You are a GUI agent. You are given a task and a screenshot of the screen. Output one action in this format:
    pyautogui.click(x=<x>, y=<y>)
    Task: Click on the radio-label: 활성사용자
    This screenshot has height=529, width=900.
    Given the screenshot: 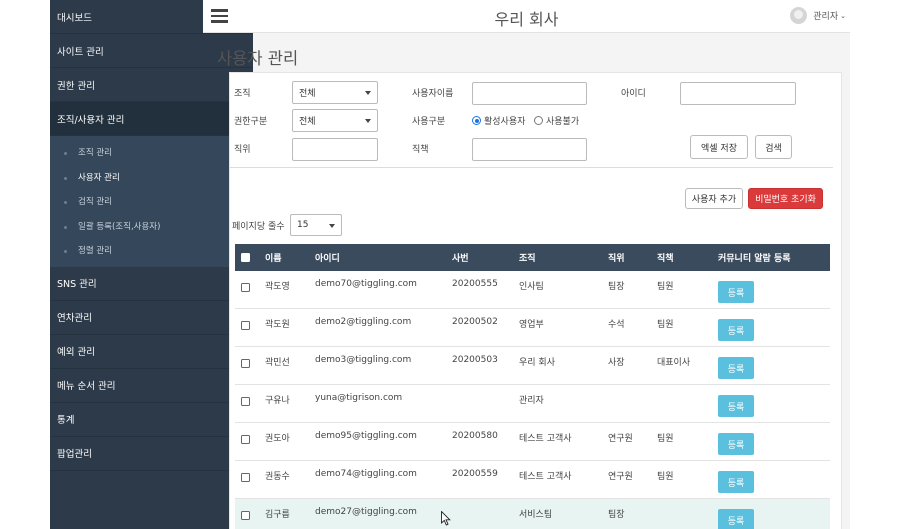 What is the action you would take?
    pyautogui.click(x=505, y=122)
    